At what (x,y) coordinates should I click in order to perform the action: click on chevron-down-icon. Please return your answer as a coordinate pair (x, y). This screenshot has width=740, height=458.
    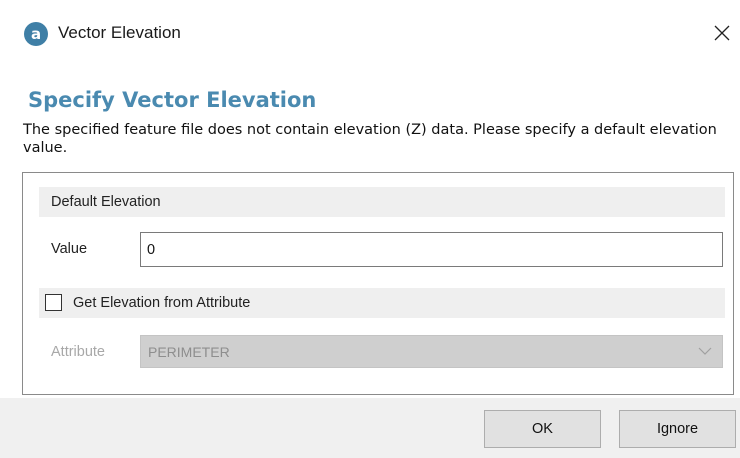
    Looking at the image, I should click on (705, 351).